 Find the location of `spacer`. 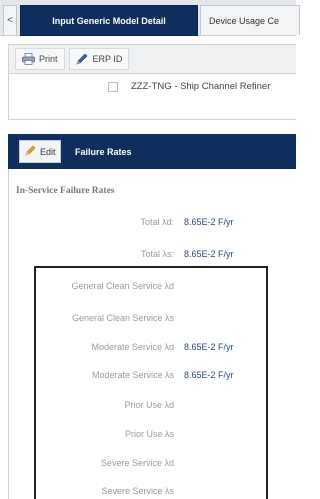

spacer is located at coordinates (148, 127).